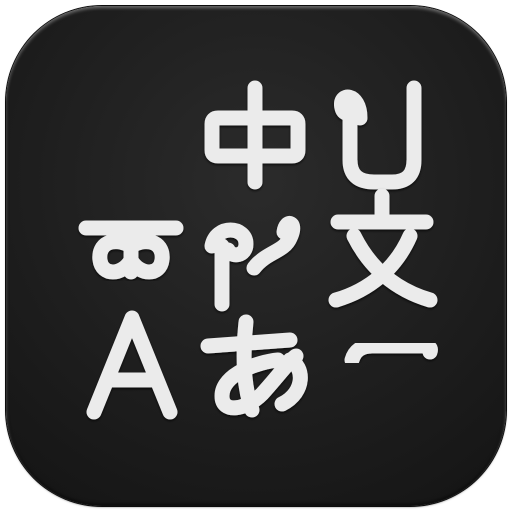  Describe the element at coordinates (255, 135) in the screenshot. I see `glyph-chinese-zhong-icon` at that location.